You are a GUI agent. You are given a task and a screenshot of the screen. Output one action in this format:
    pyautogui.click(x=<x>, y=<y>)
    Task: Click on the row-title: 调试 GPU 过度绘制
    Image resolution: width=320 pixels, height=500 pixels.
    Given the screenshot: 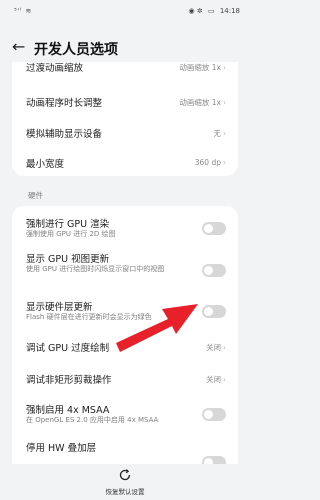 What is the action you would take?
    pyautogui.click(x=68, y=348)
    